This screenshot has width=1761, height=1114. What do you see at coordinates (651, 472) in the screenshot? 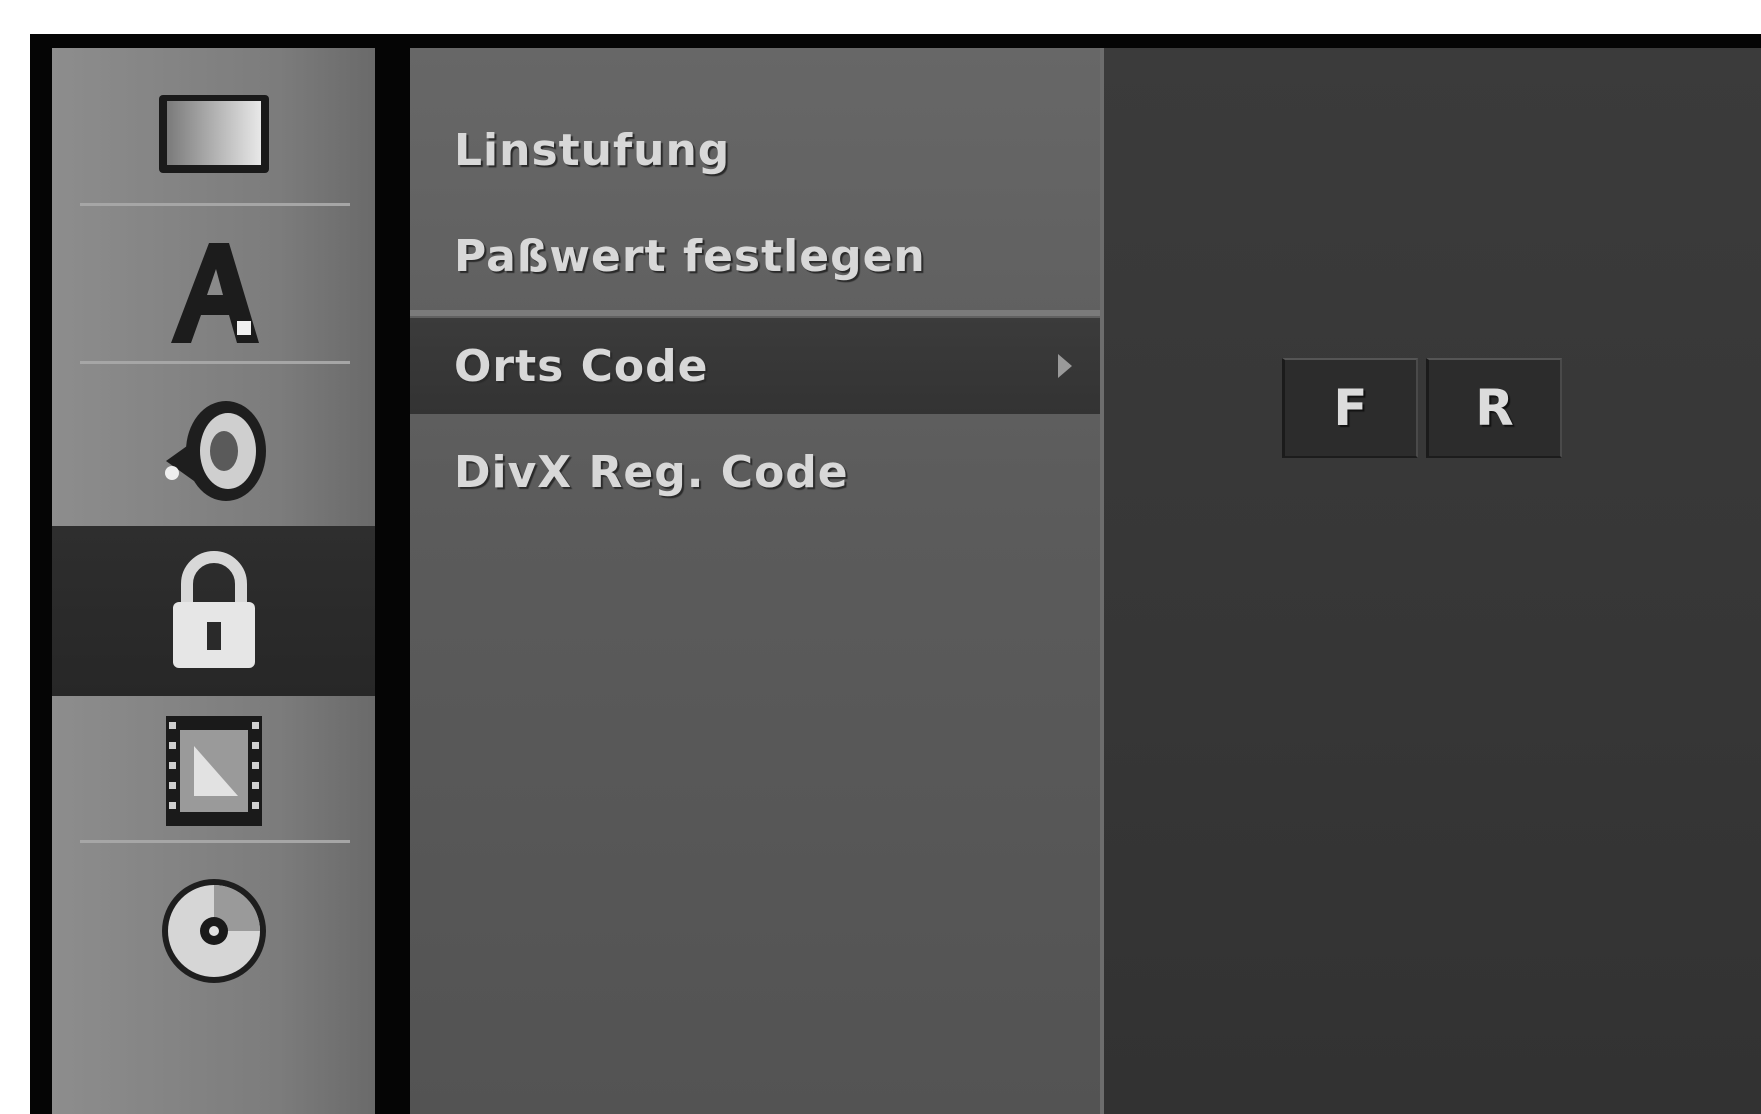
I see `menu-item-label: DivX Reg. Code` at bounding box center [651, 472].